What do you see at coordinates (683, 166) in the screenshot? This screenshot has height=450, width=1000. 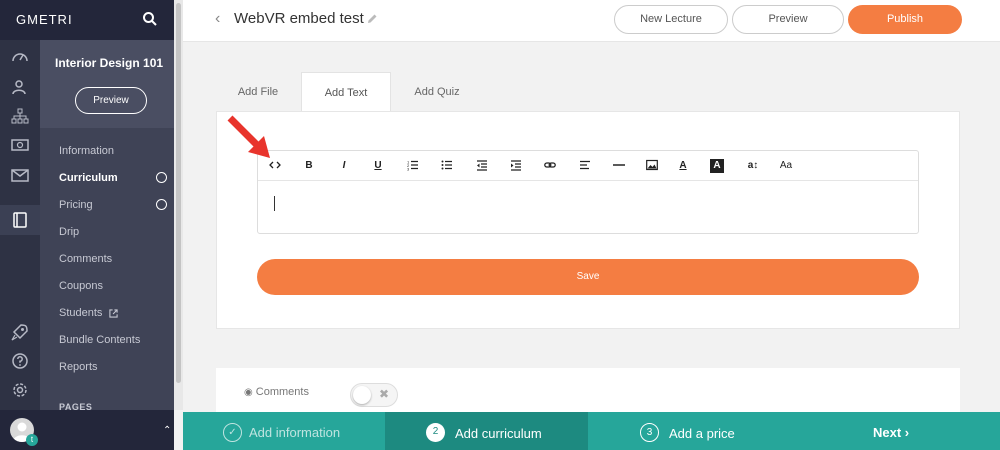 I see `text-color-button: A` at bounding box center [683, 166].